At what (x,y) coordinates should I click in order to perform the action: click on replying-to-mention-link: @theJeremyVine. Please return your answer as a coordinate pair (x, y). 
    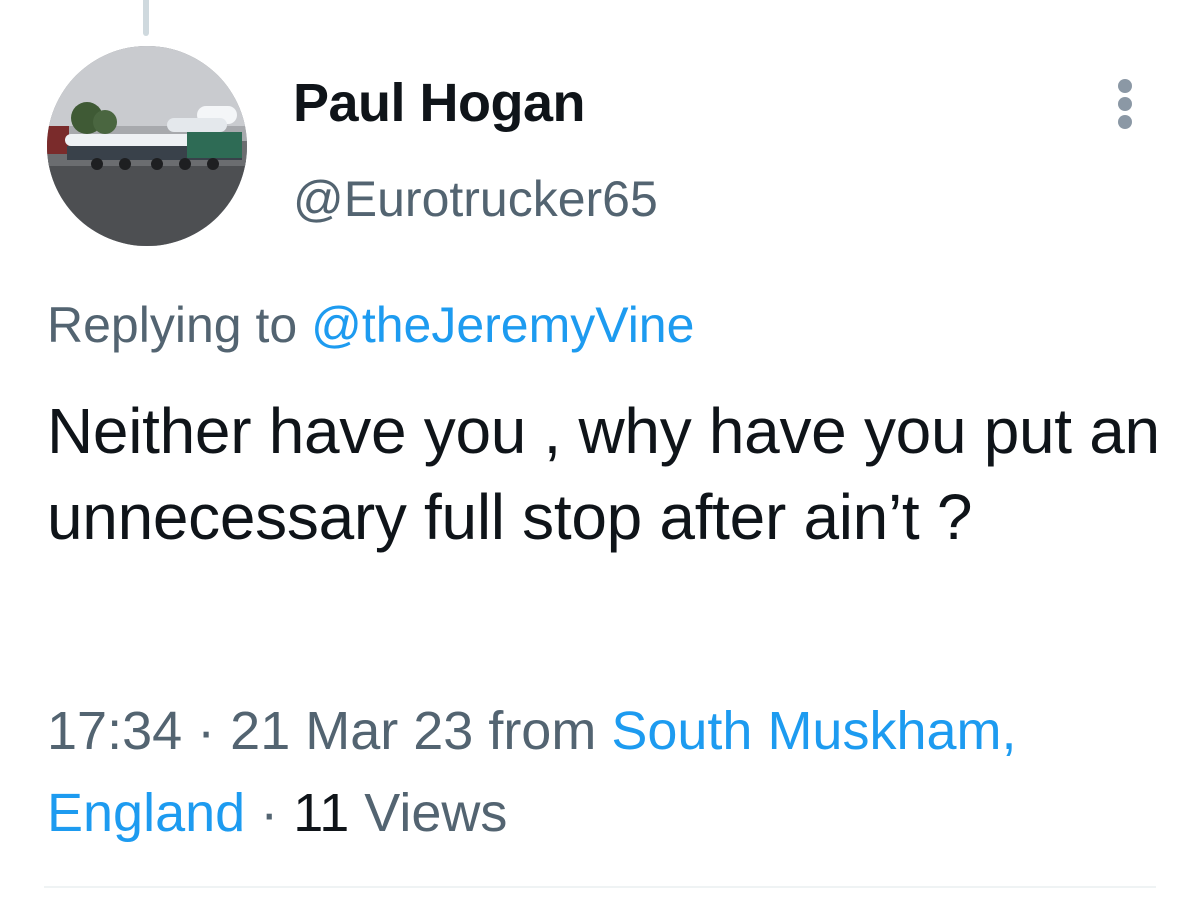
    Looking at the image, I should click on (502, 325).